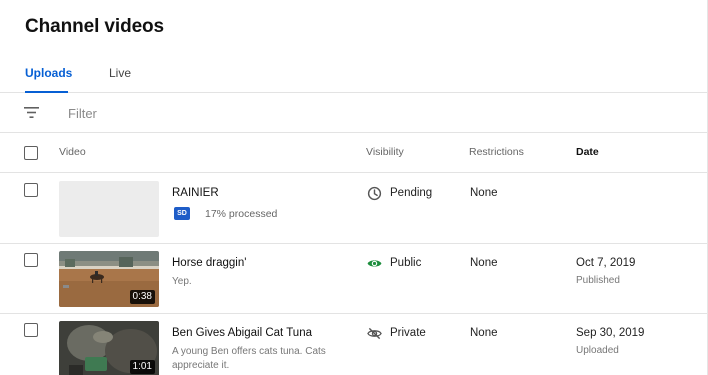  I want to click on select-all-checkbox, so click(31, 153).